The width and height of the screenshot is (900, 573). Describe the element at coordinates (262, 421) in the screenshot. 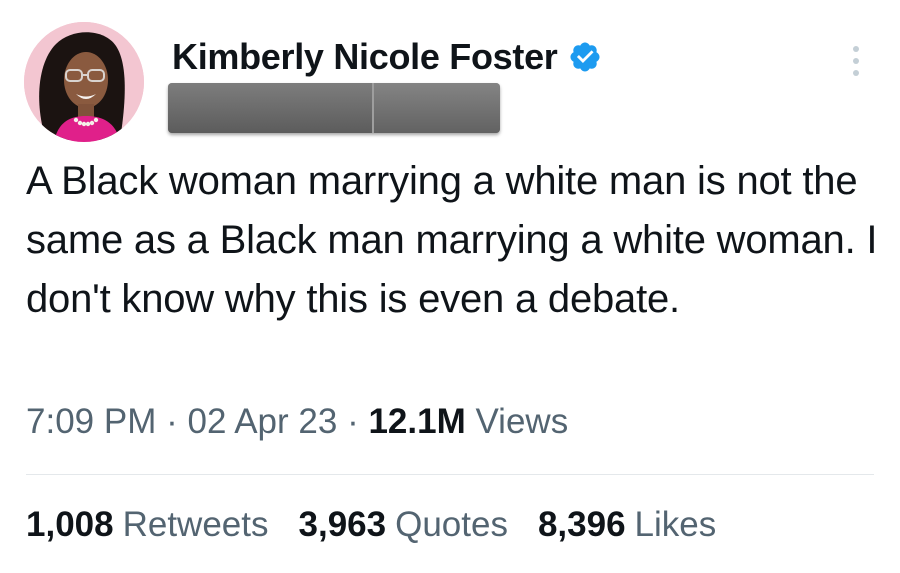

I see `tweet-date: 02 Apr 23` at that location.